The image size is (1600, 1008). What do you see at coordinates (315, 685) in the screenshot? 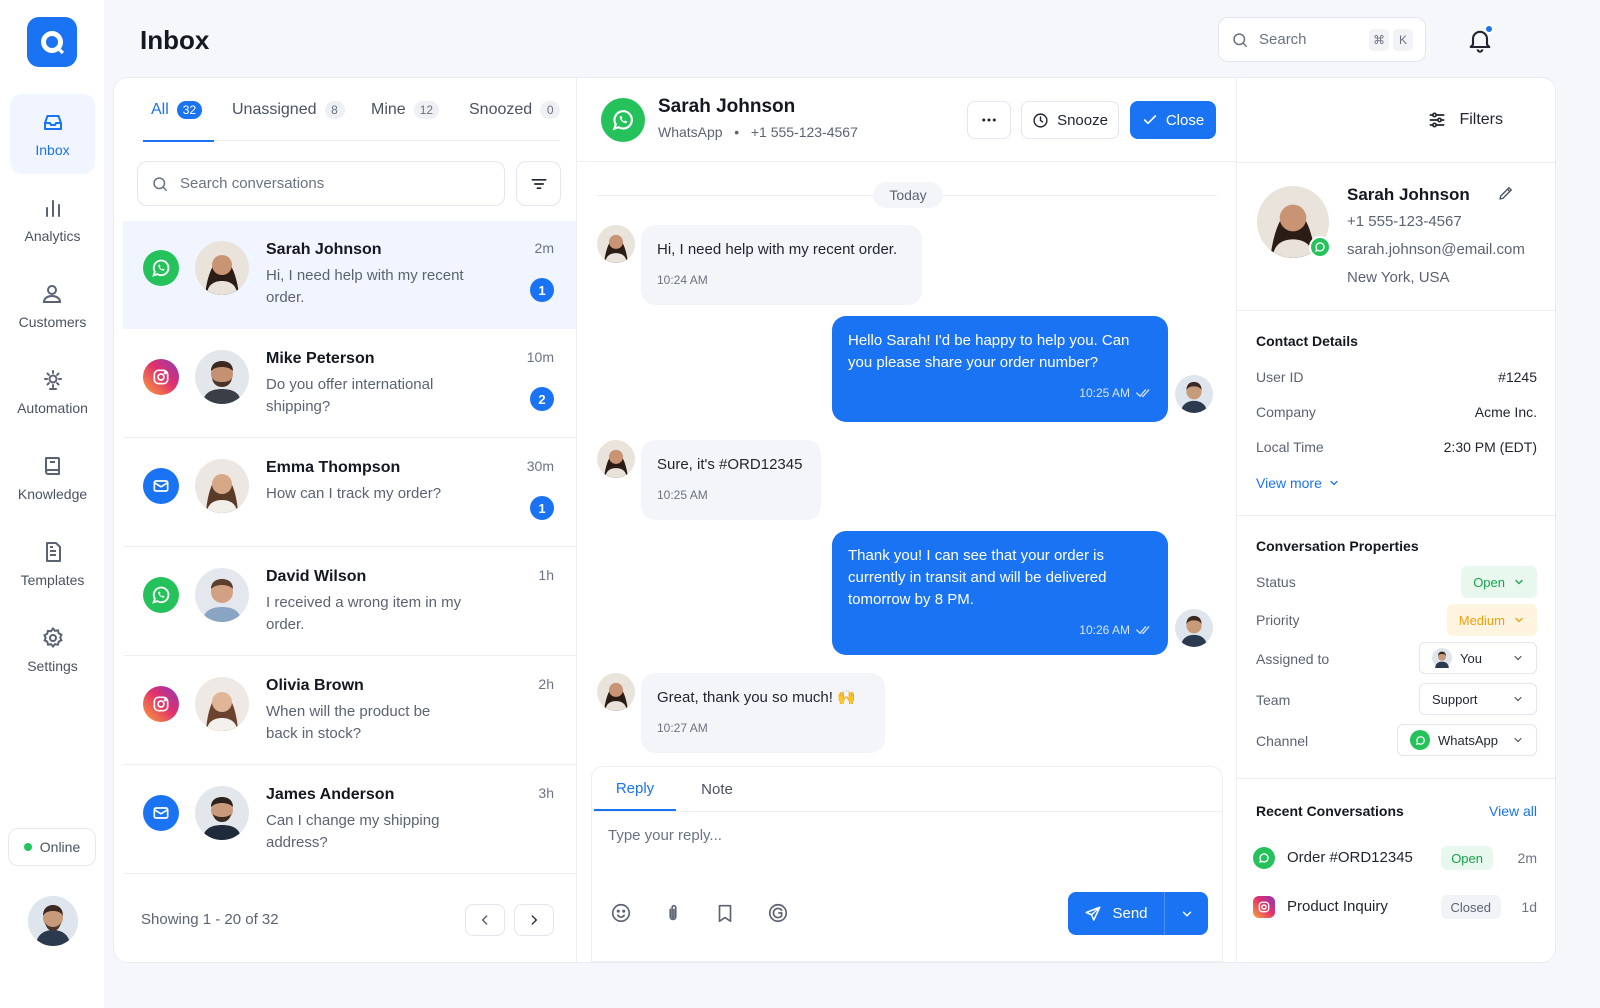
I see `contact-name: Olivia Brown` at bounding box center [315, 685].